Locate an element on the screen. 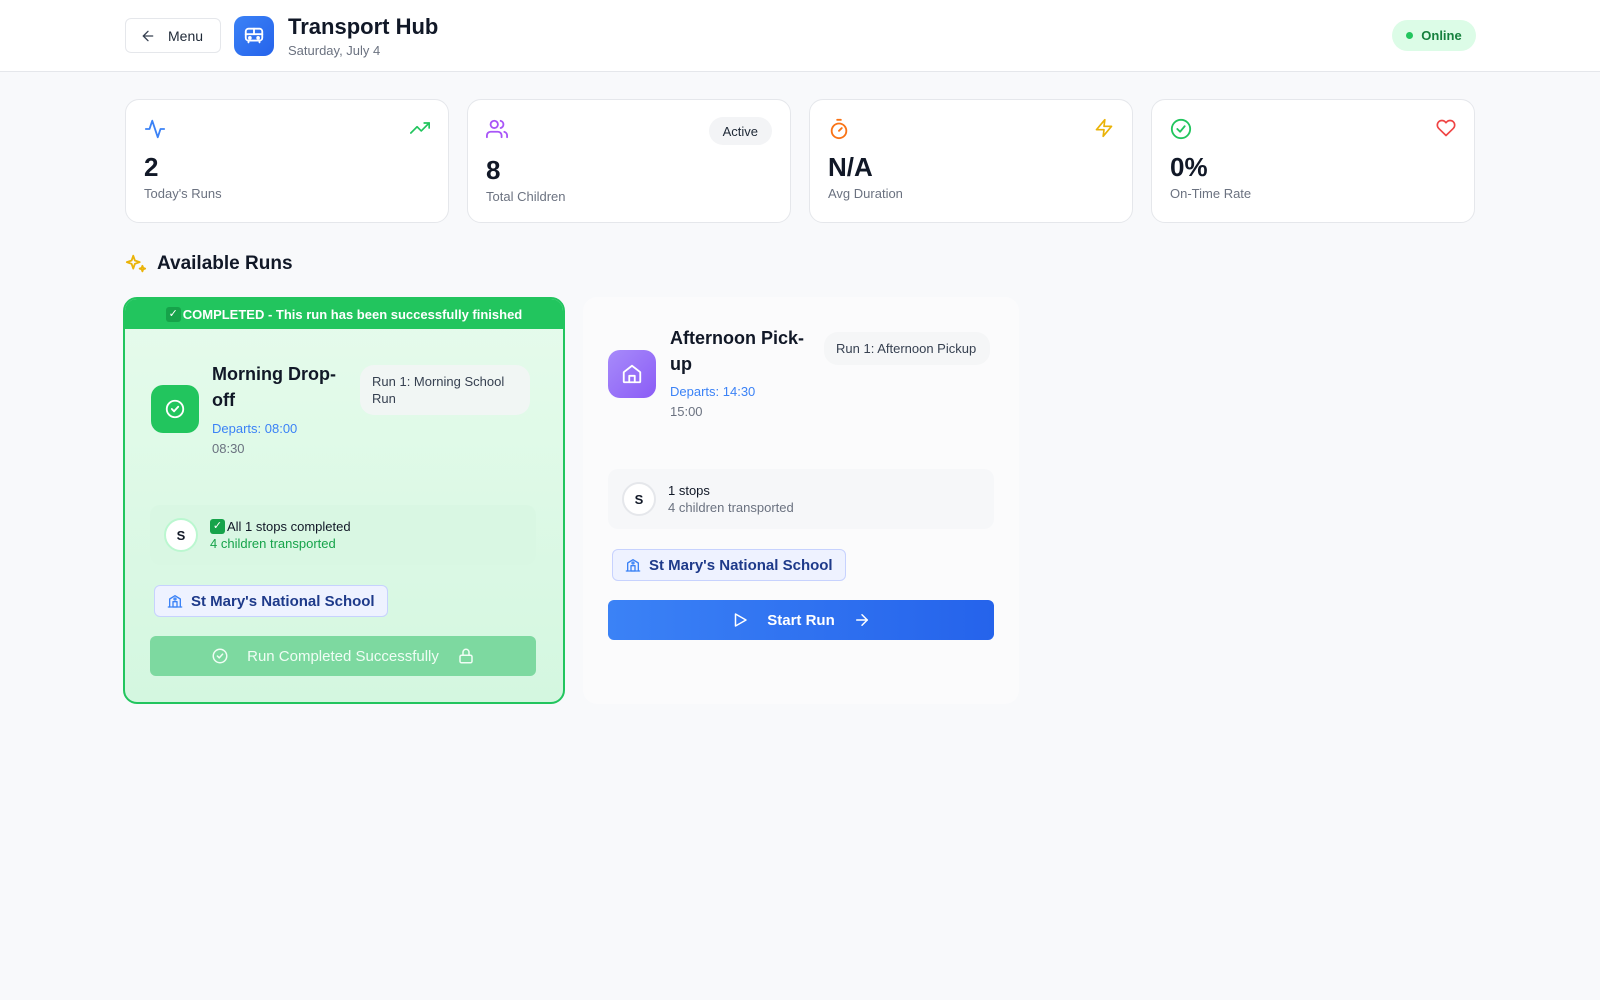 The width and height of the screenshot is (1600, 1000). run-tag: Run 1: Afternoon Pickup is located at coordinates (907, 348).